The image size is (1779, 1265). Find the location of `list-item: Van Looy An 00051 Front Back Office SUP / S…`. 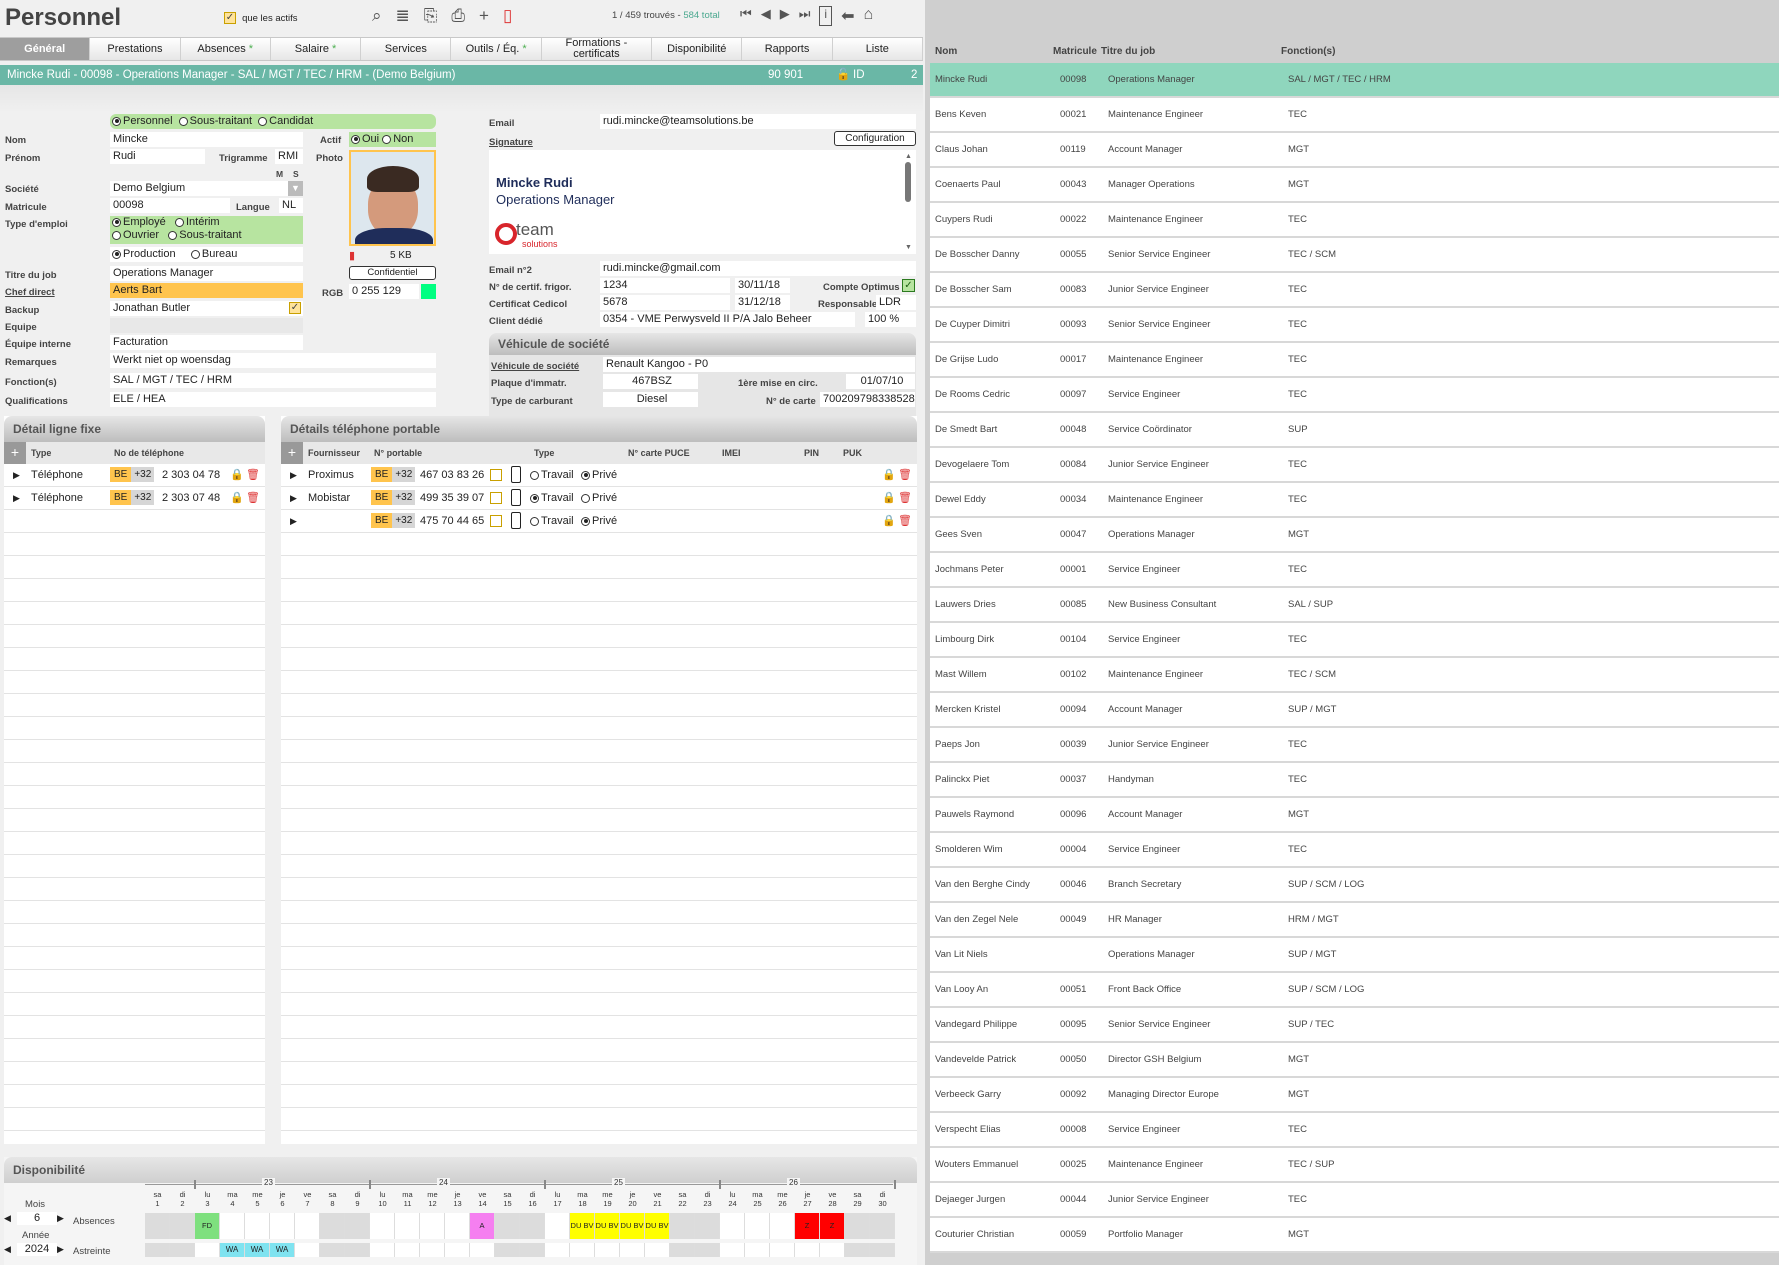

list-item: Van Looy An 00051 Front Back Office SUP / S… is located at coordinates (1354, 990).